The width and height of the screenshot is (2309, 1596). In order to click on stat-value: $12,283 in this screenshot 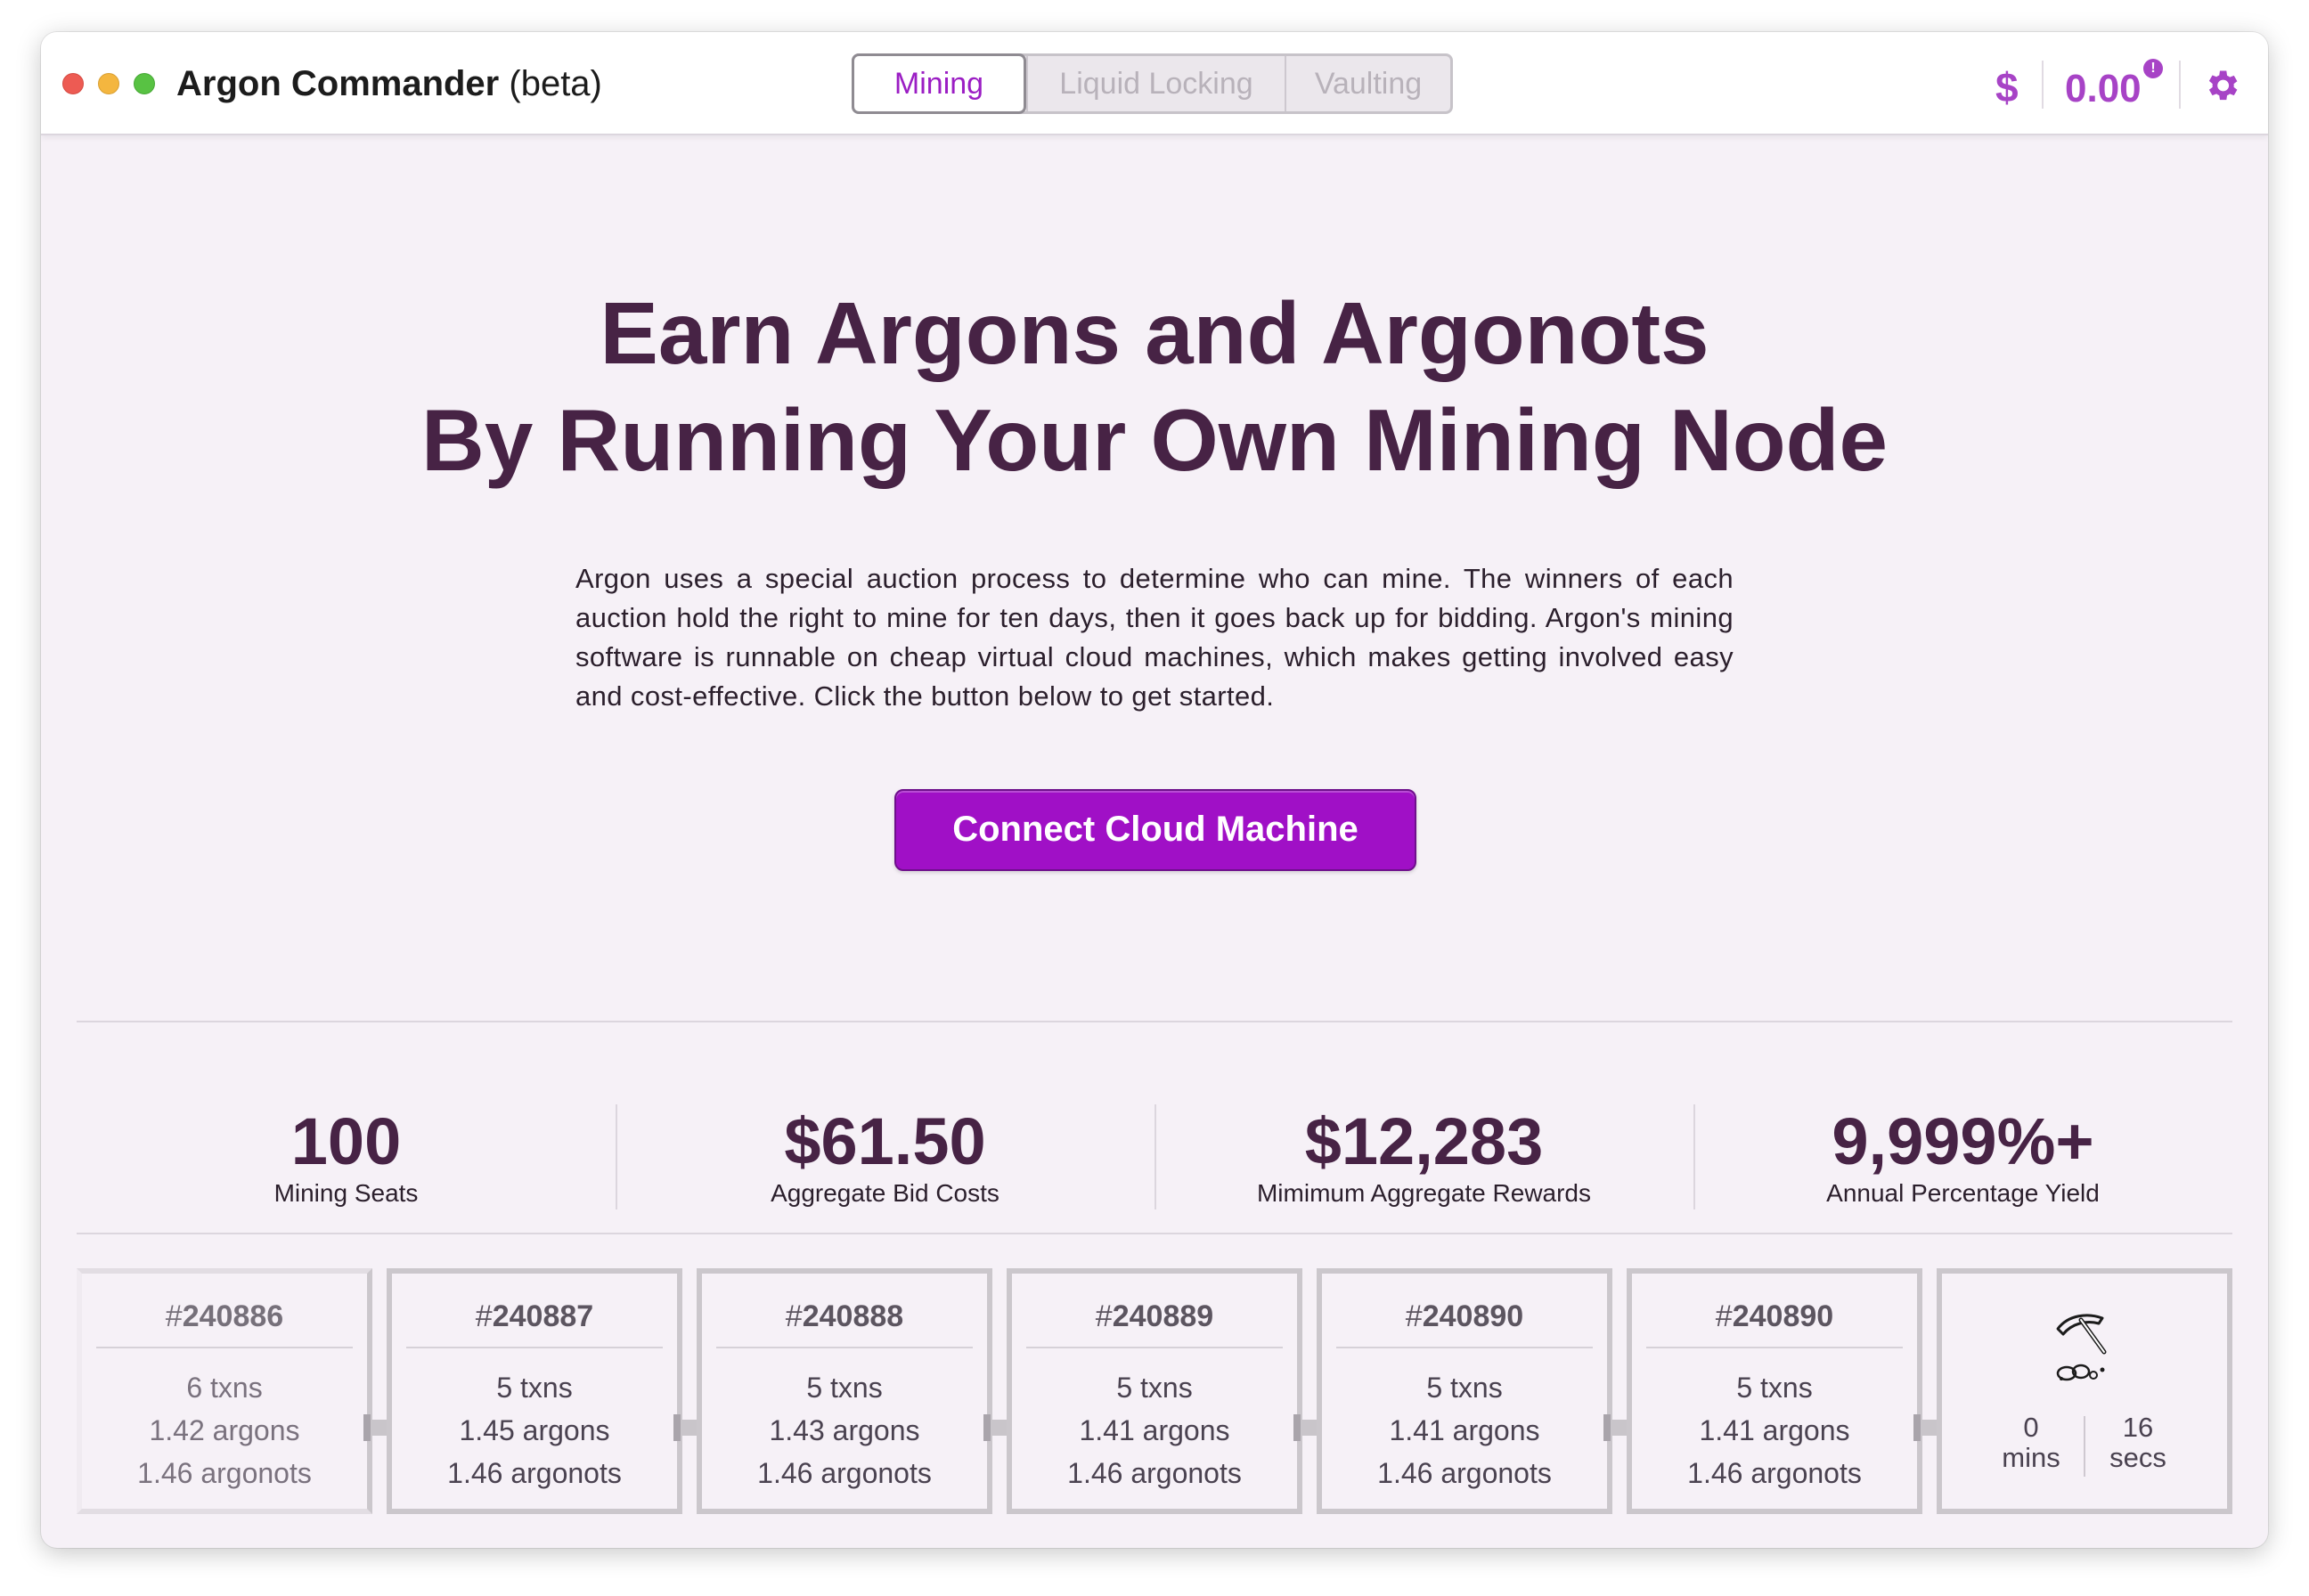, I will do `click(1424, 1141)`.